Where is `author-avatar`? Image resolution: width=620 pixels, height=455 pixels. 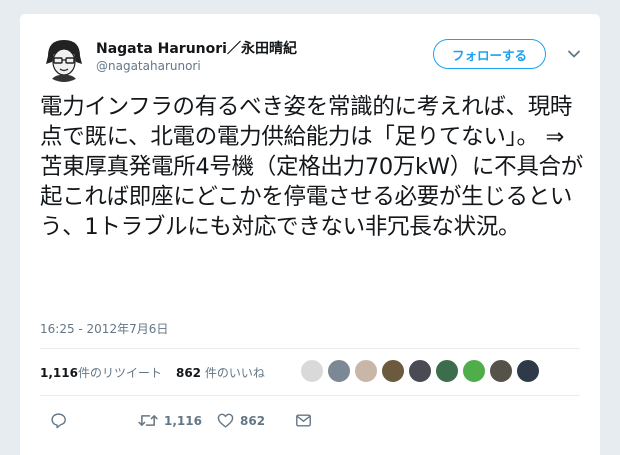 author-avatar is located at coordinates (64, 58).